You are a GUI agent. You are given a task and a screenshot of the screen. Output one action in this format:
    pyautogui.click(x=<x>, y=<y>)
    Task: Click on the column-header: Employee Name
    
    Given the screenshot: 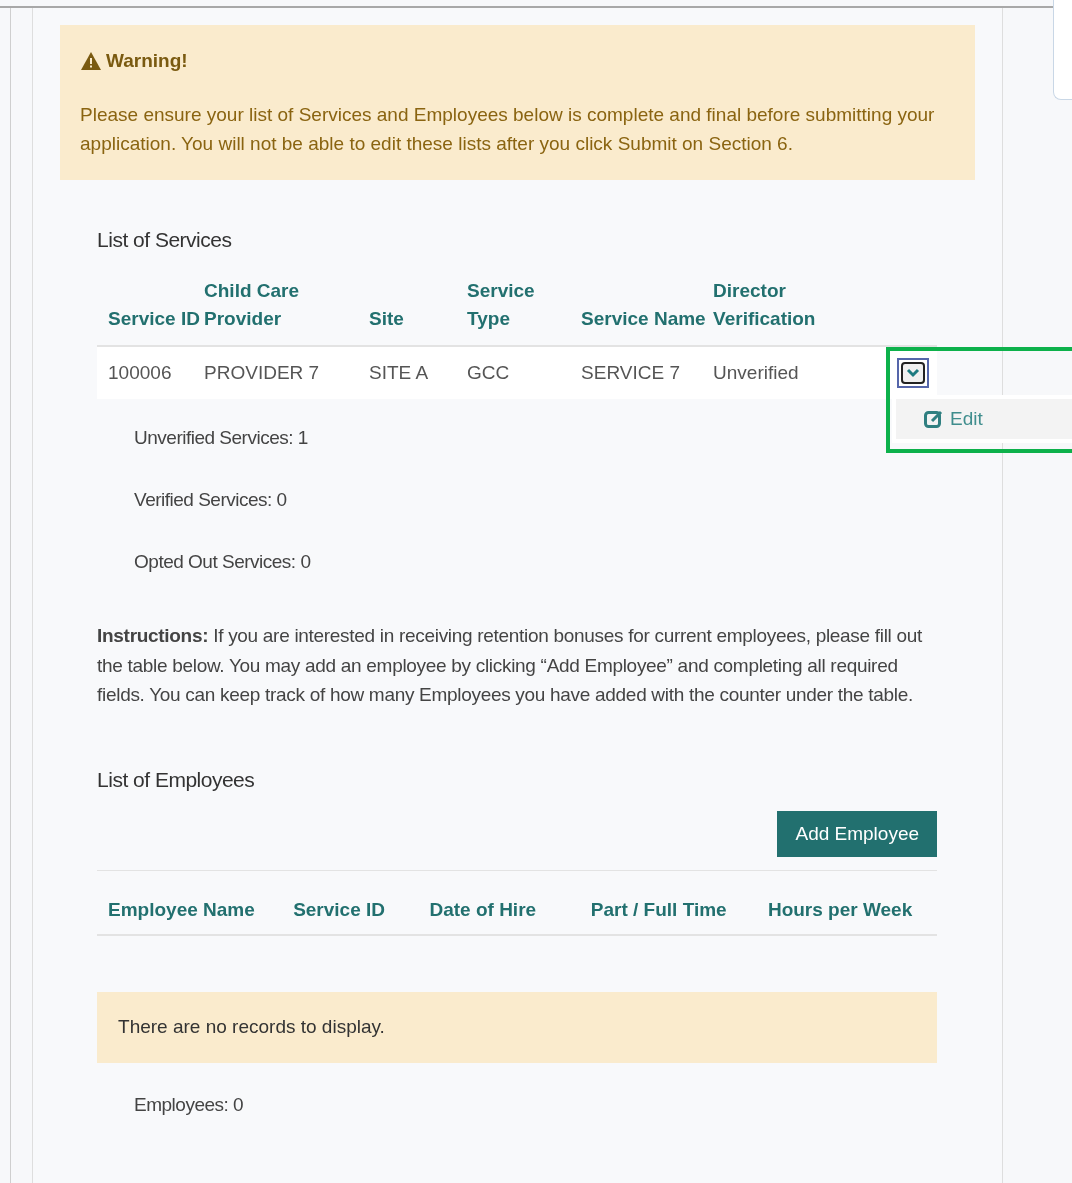 What is the action you would take?
    pyautogui.click(x=182, y=910)
    